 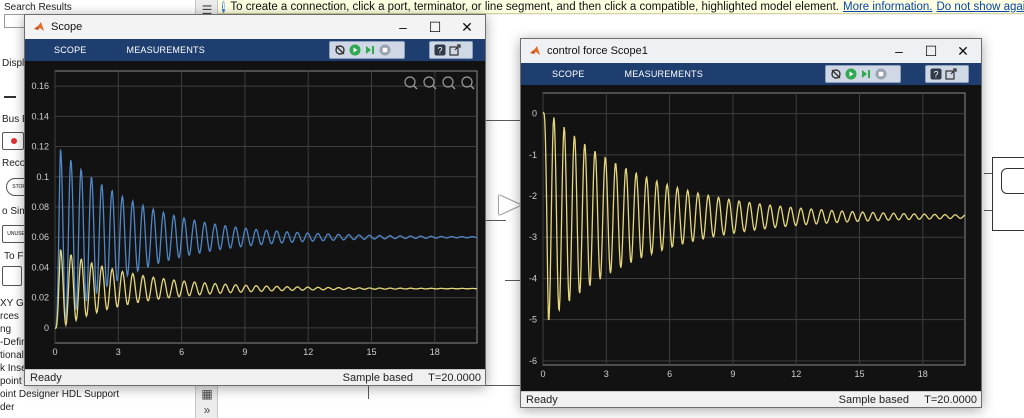 I want to click on y-tick-label: 0.04, so click(x=40, y=267).